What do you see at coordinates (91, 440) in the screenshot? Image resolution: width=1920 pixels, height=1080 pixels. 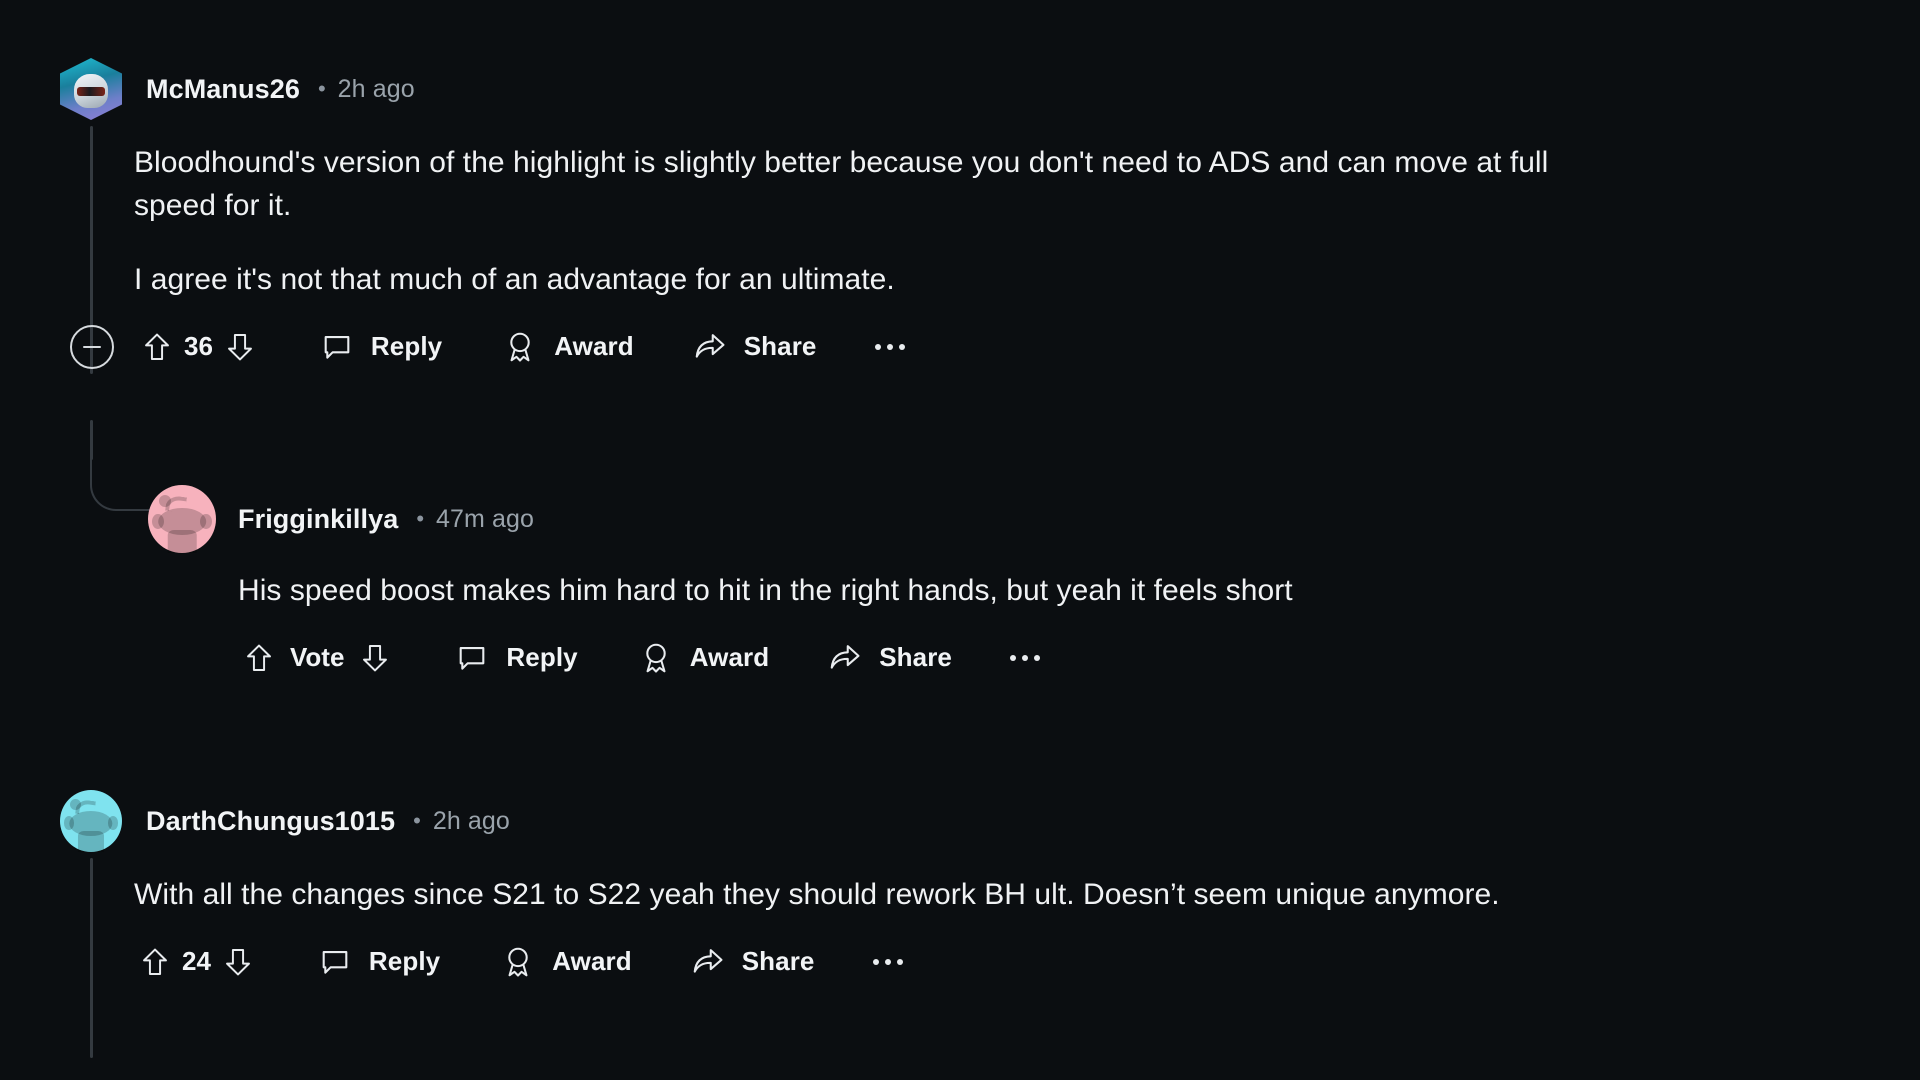 I see `thread-line-mid` at bounding box center [91, 440].